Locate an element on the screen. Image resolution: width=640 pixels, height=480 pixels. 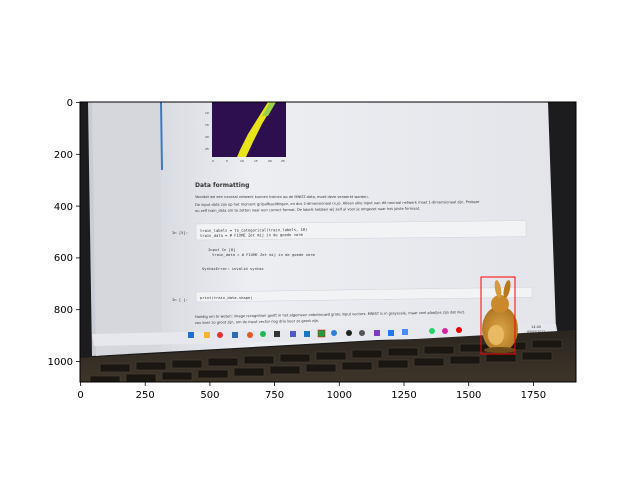
chrome-icon is located at coordinates (220, 335).